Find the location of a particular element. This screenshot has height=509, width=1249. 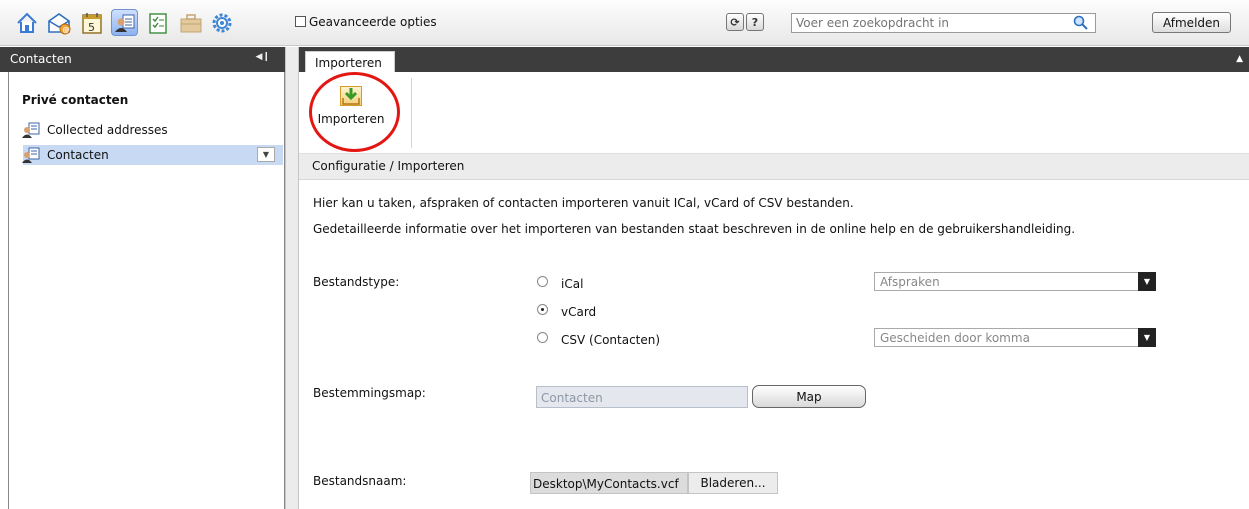

calendar-icon: 5 is located at coordinates (91, 22).